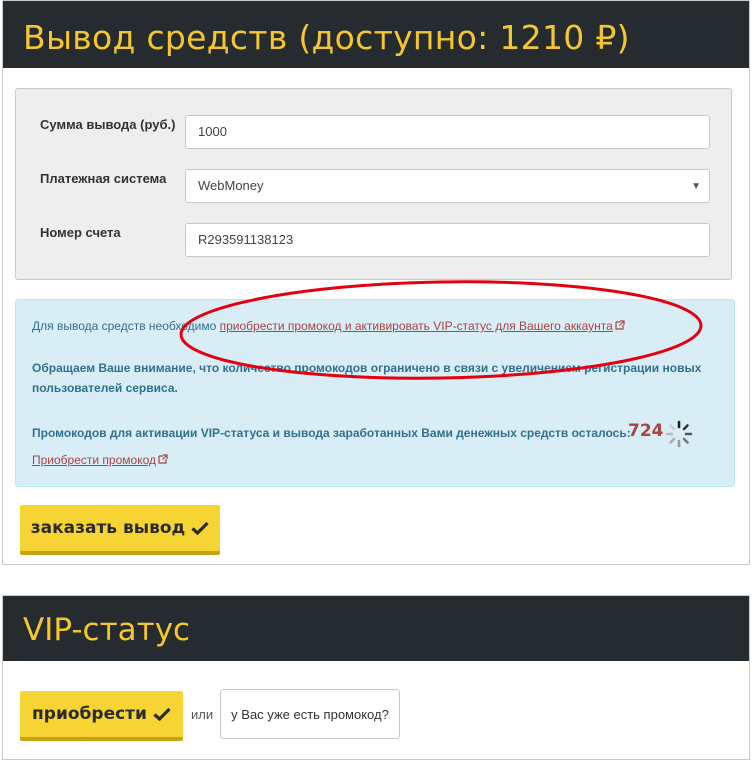 This screenshot has width=752, height=764. Describe the element at coordinates (202, 714) in the screenshot. I see `or-text: или` at that location.